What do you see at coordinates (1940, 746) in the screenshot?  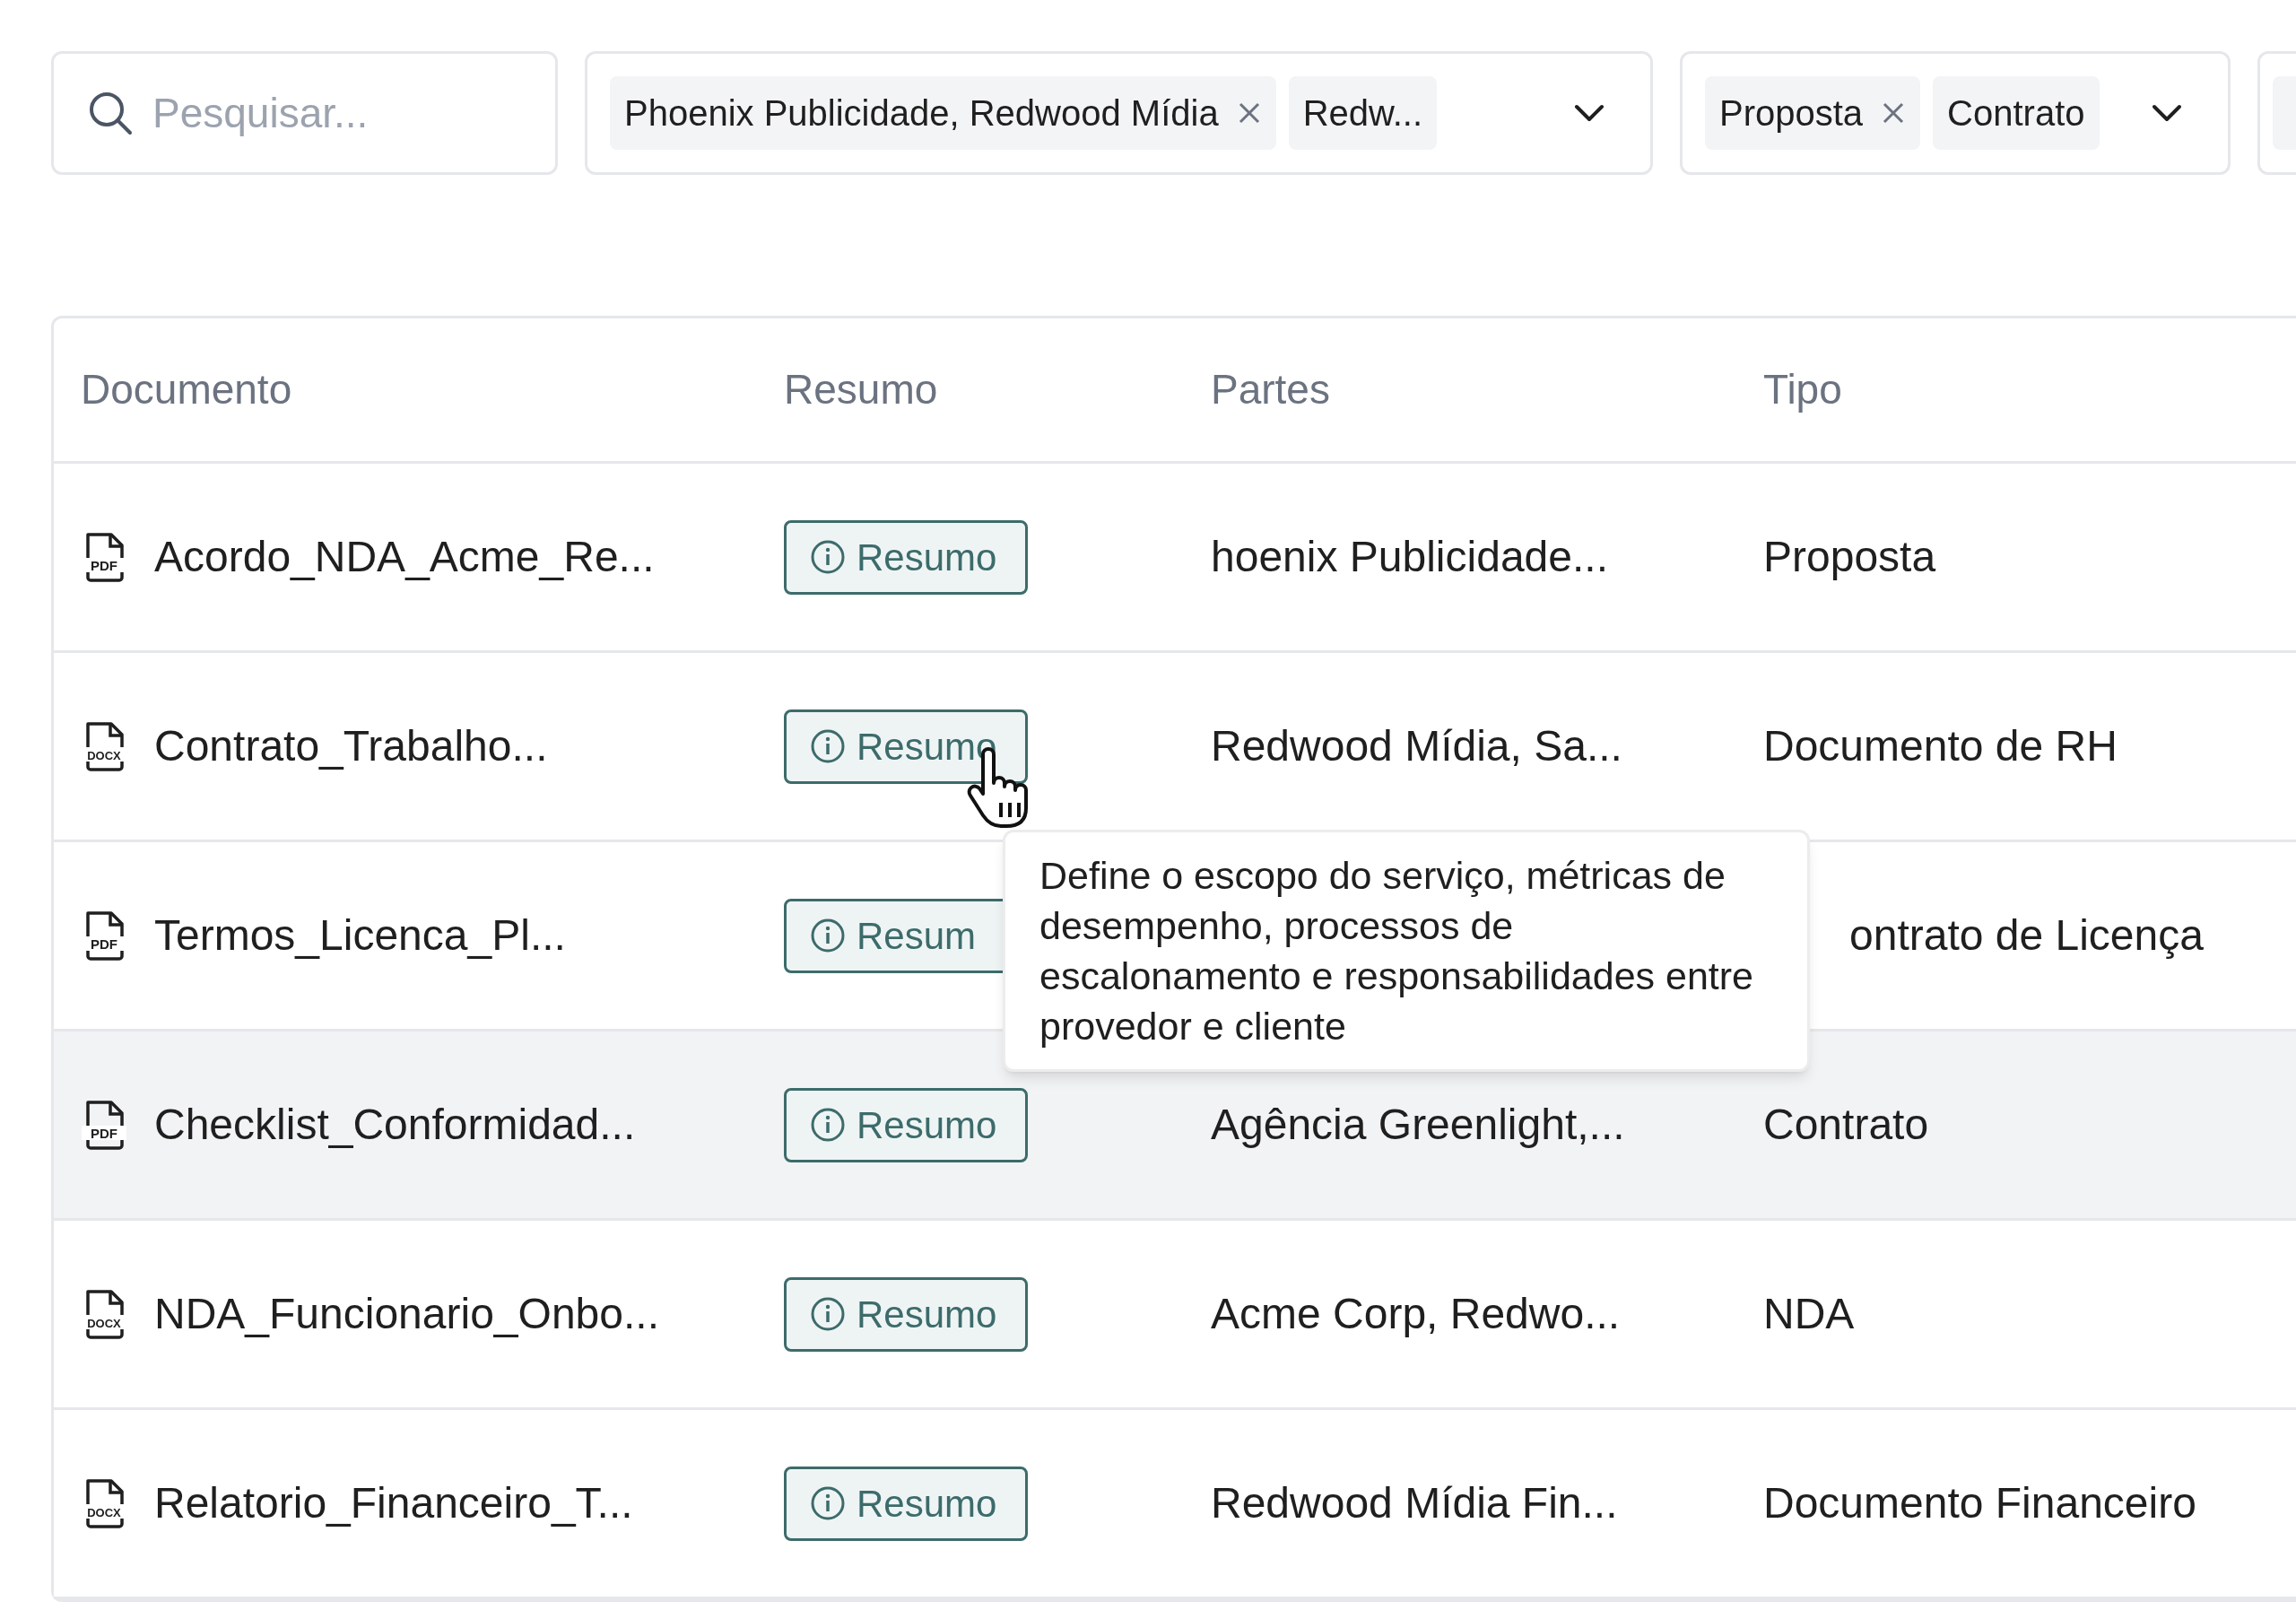 I see `type-text: Documento de RH` at bounding box center [1940, 746].